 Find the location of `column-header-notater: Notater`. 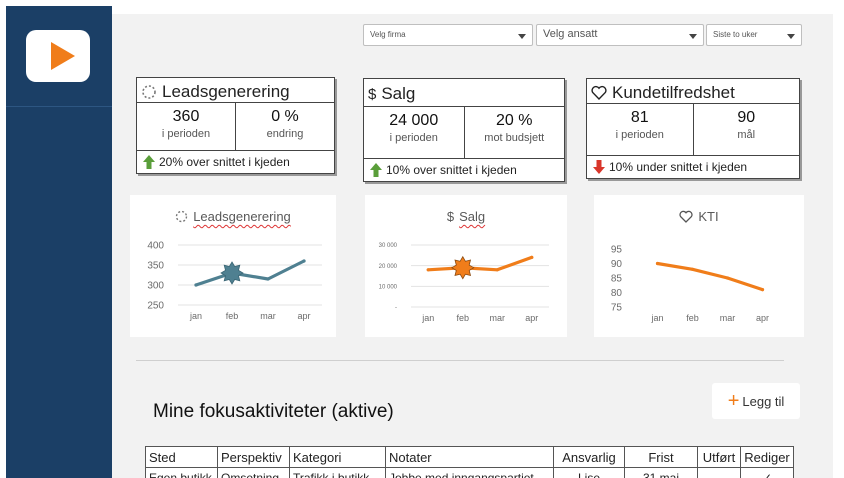

column-header-notater: Notater is located at coordinates (469, 457).